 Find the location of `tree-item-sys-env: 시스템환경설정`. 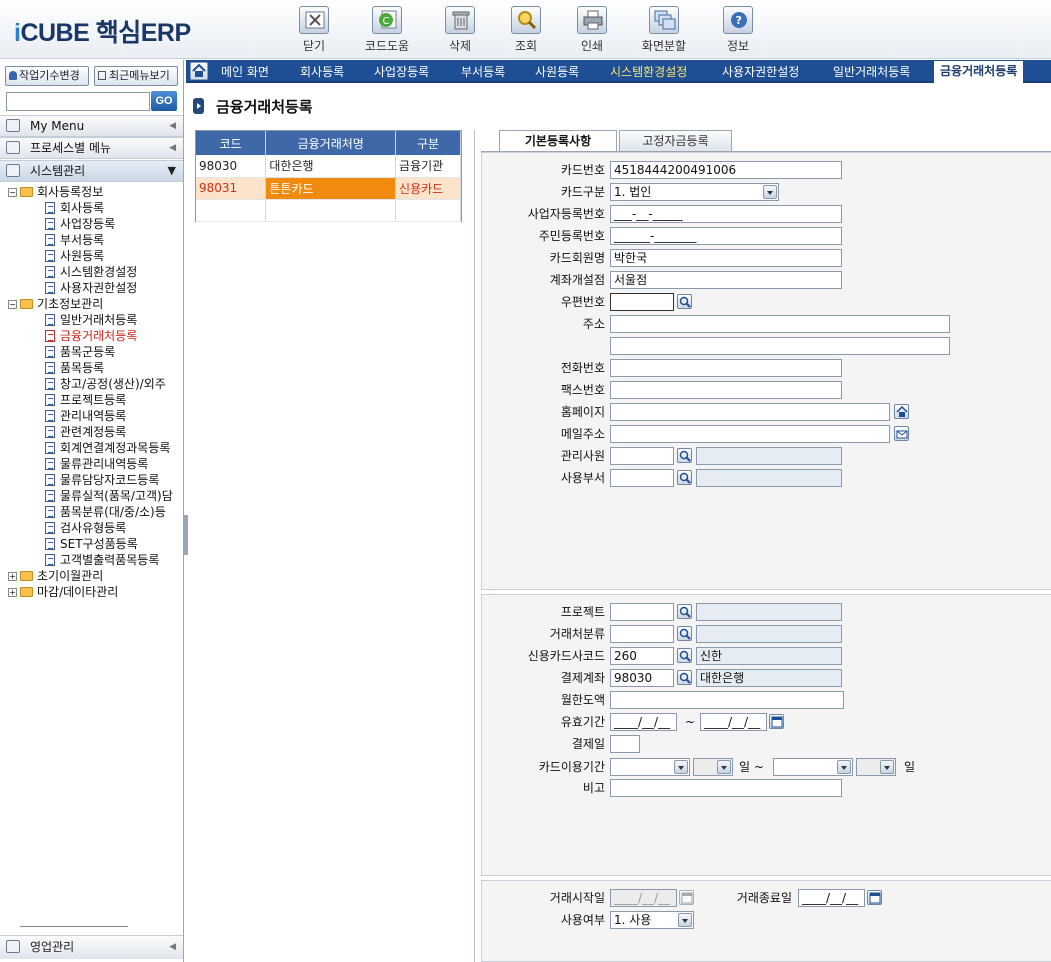

tree-item-sys-env: 시스템환경설정 is located at coordinates (91, 272).